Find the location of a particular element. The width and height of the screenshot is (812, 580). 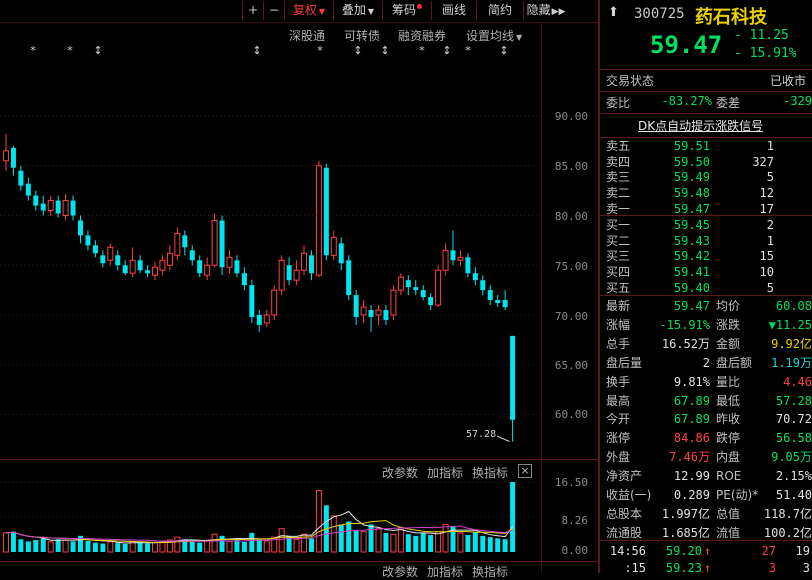

dk-signal-link: DK点自动提示涨跌信号 is located at coordinates (700, 125).